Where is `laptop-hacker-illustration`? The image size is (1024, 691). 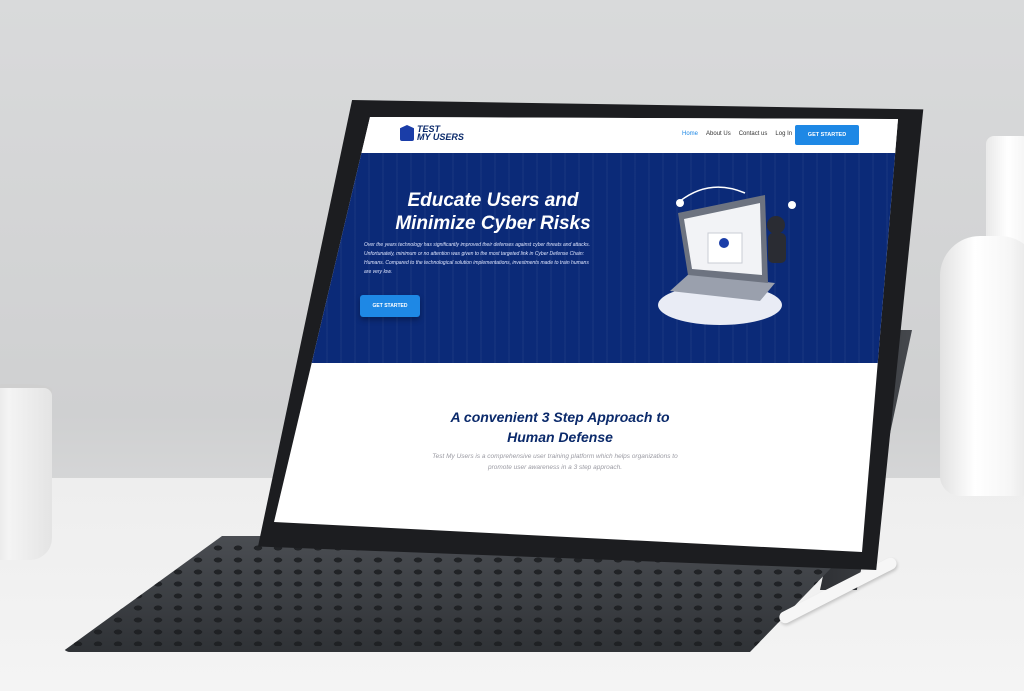
laptop-hacker-illustration is located at coordinates (727, 255).